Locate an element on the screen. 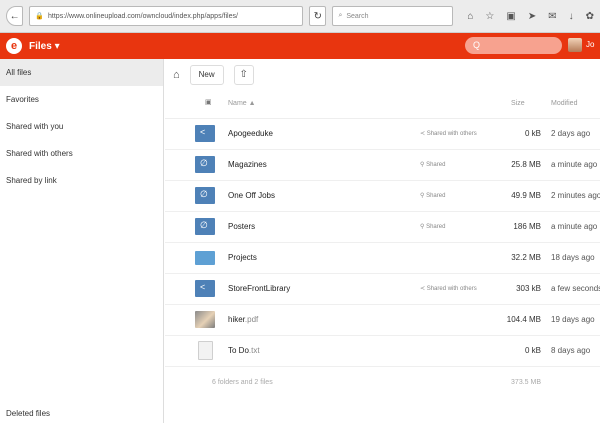 The width and height of the screenshot is (600, 423). home-breadcrumb-icon: ⌂ is located at coordinates (176, 75).